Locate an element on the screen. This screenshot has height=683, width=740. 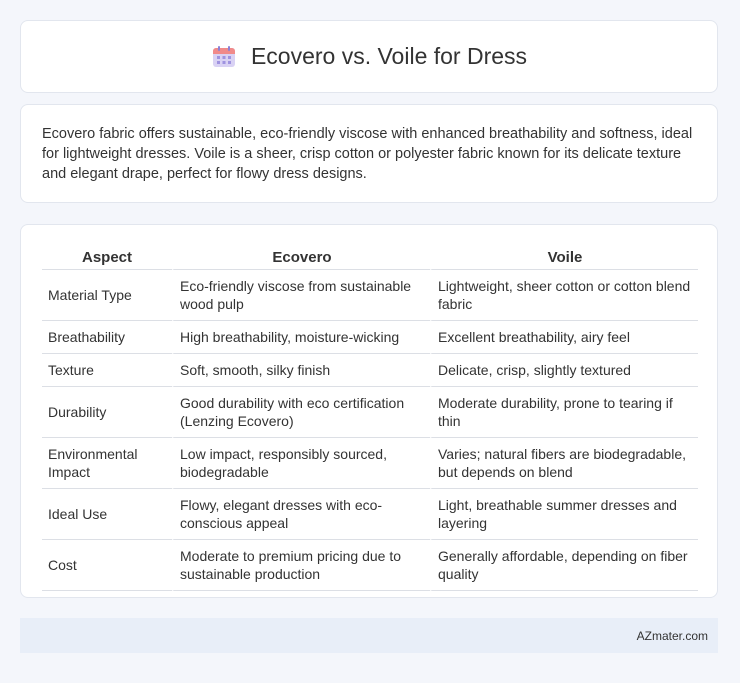
footer: AZmater.com is located at coordinates (369, 635).